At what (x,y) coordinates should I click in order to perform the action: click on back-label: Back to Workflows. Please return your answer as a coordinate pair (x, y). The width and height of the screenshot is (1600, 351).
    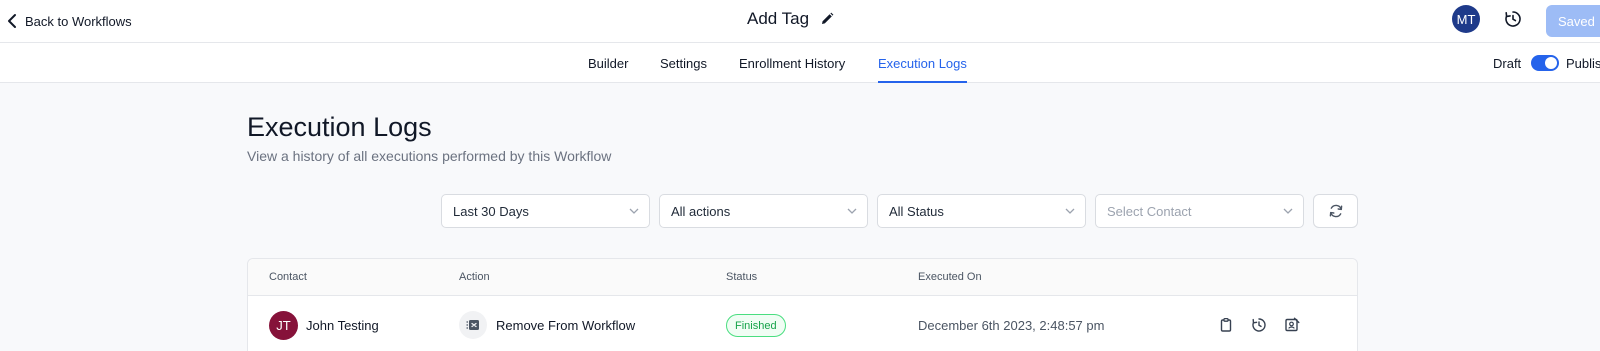
    Looking at the image, I should click on (78, 21).